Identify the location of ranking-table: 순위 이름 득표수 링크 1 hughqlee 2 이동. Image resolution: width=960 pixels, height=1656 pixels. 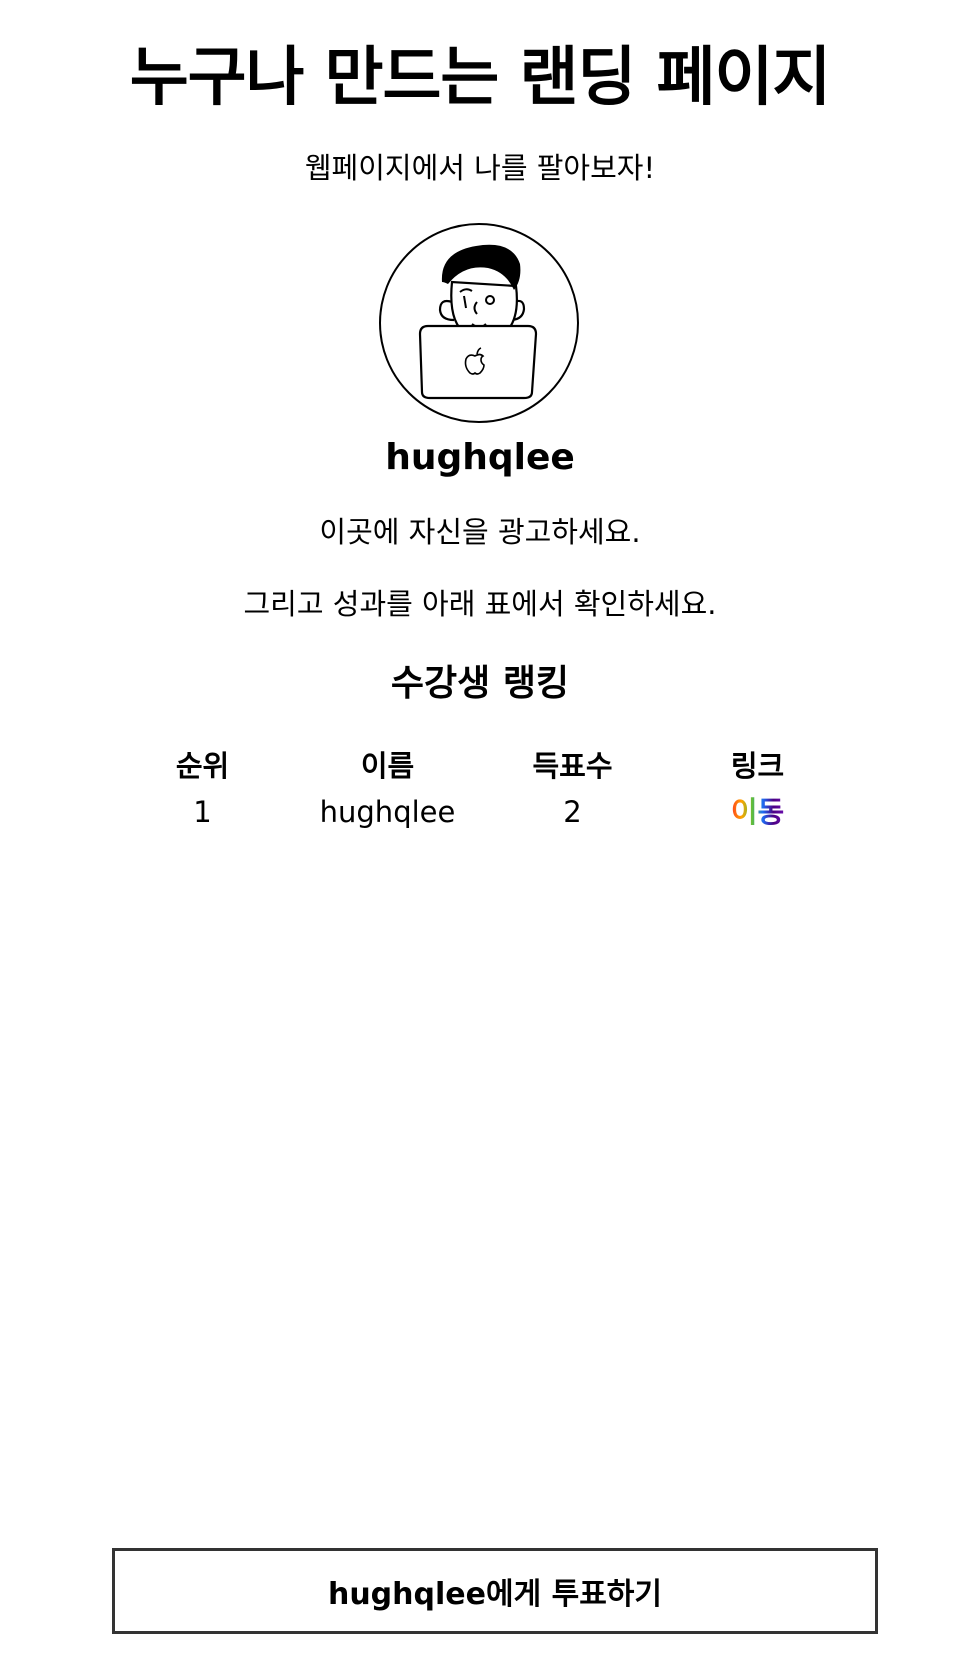
(480, 790).